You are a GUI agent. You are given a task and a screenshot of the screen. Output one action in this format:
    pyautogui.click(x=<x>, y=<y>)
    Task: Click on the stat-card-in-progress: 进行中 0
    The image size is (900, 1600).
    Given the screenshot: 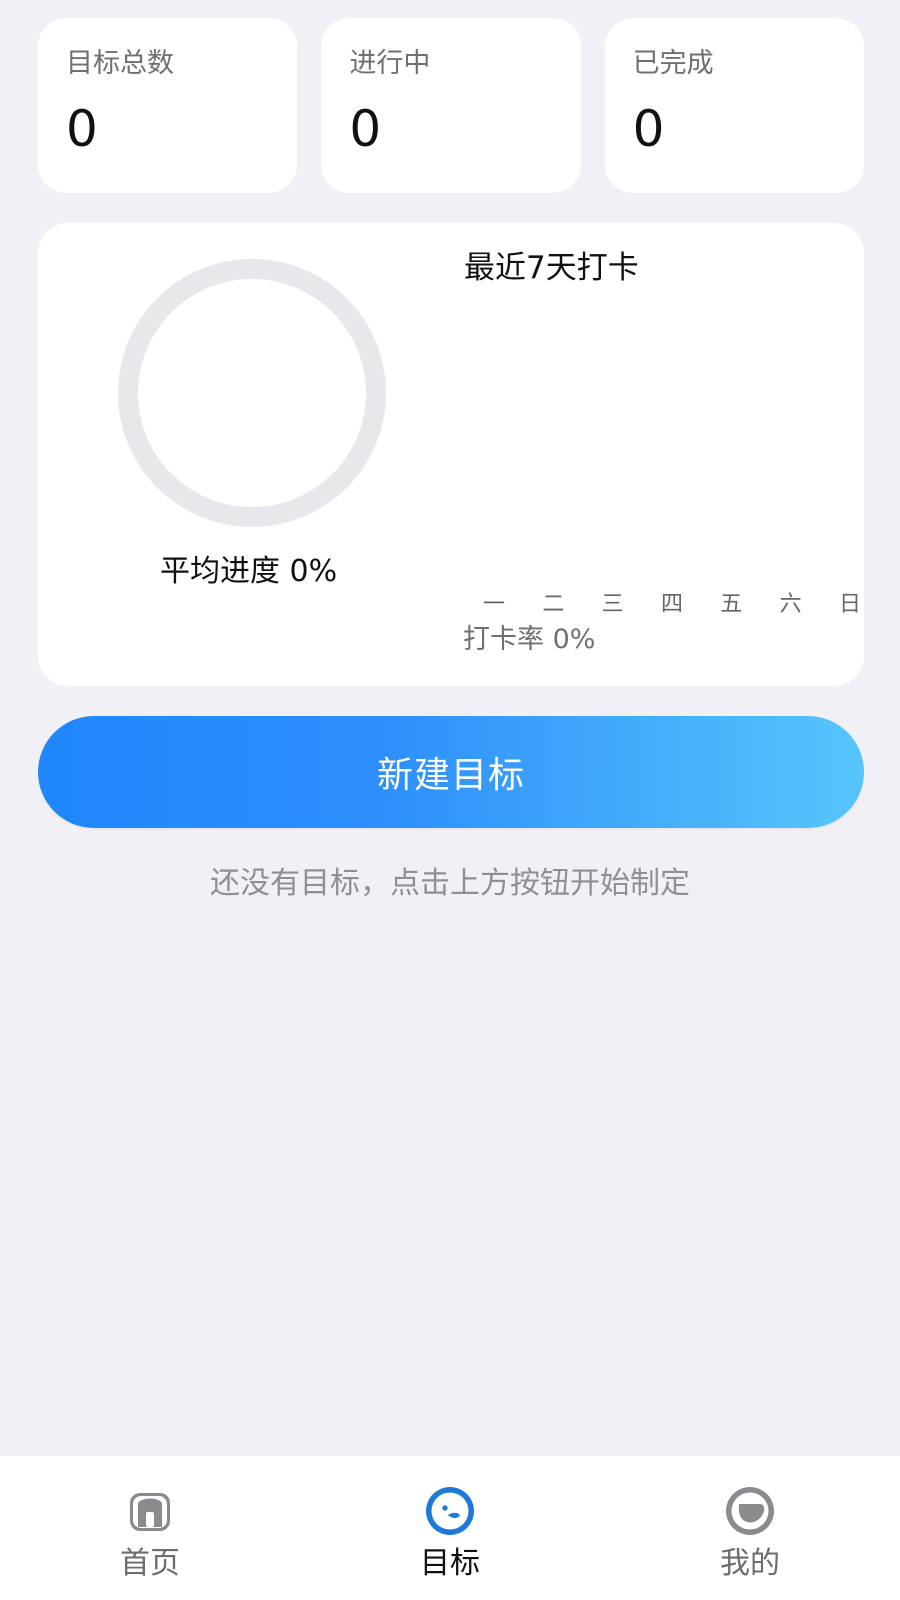 What is the action you would take?
    pyautogui.click(x=451, y=105)
    